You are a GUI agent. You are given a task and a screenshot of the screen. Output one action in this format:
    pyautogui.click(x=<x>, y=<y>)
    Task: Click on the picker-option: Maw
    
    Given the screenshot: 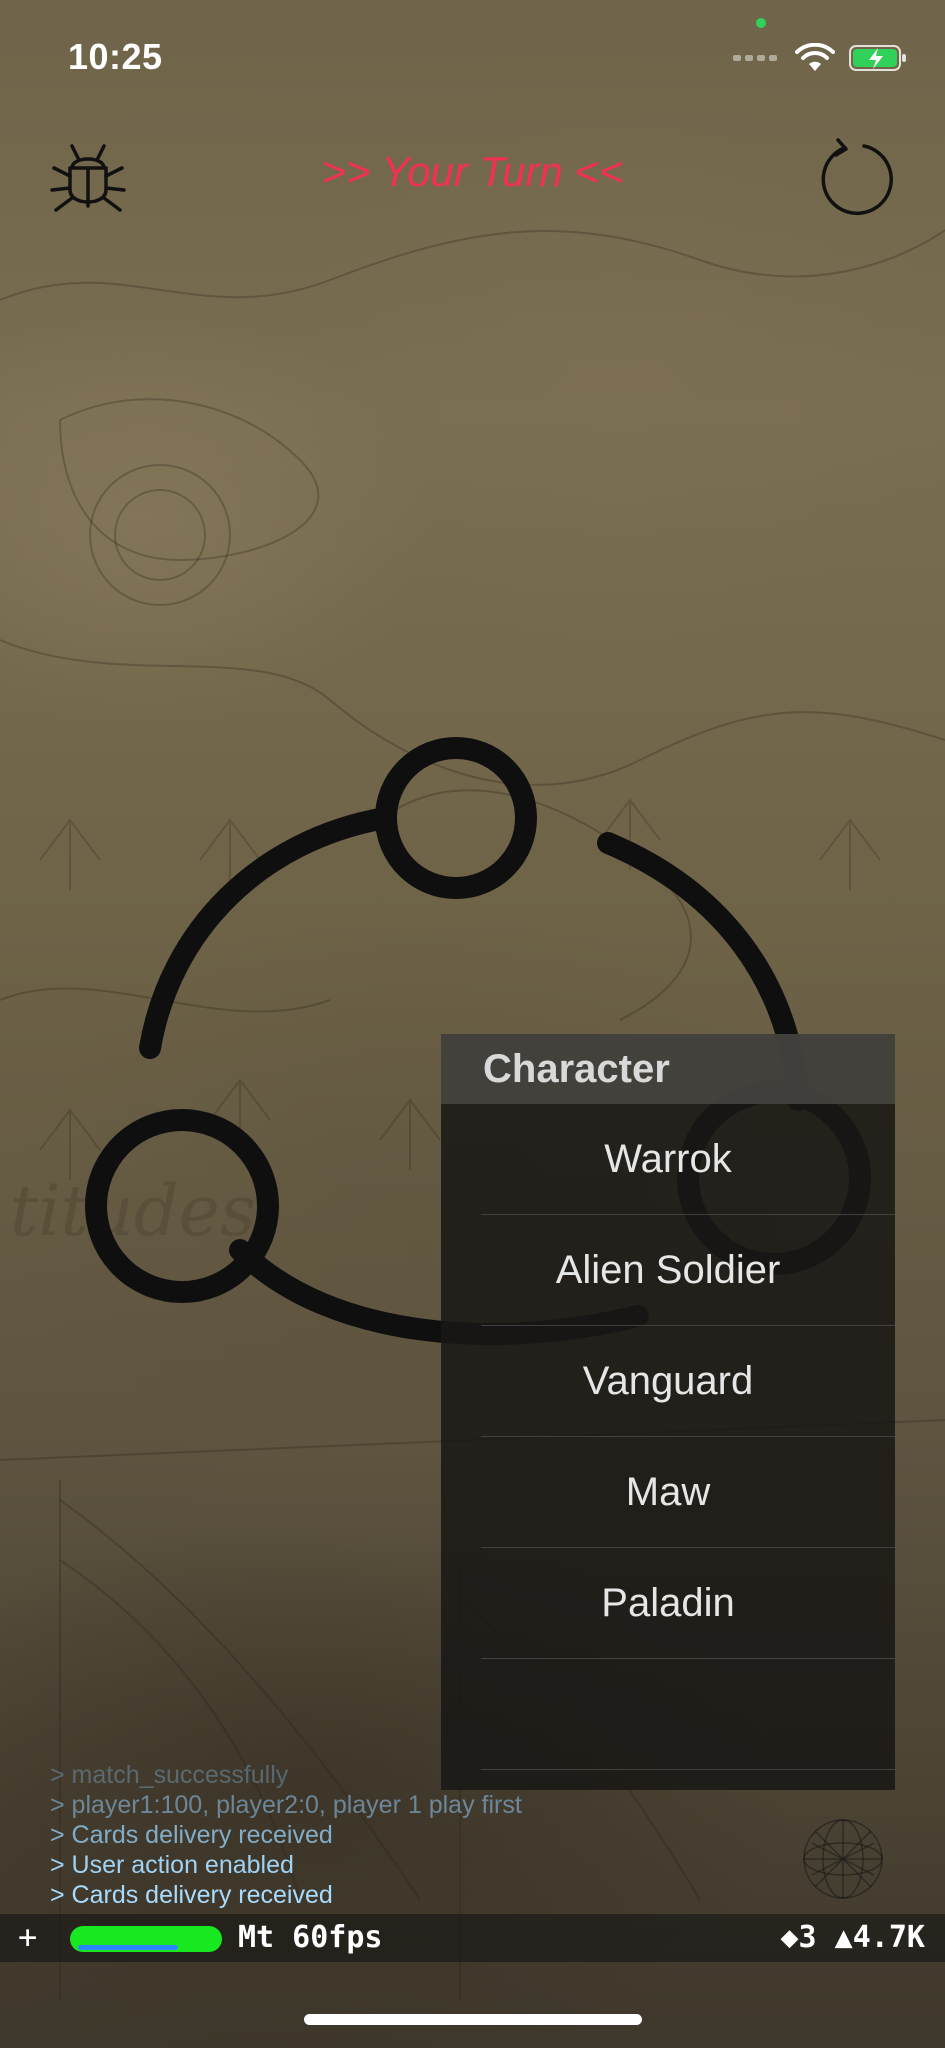 What is the action you would take?
    pyautogui.click(x=688, y=1492)
    